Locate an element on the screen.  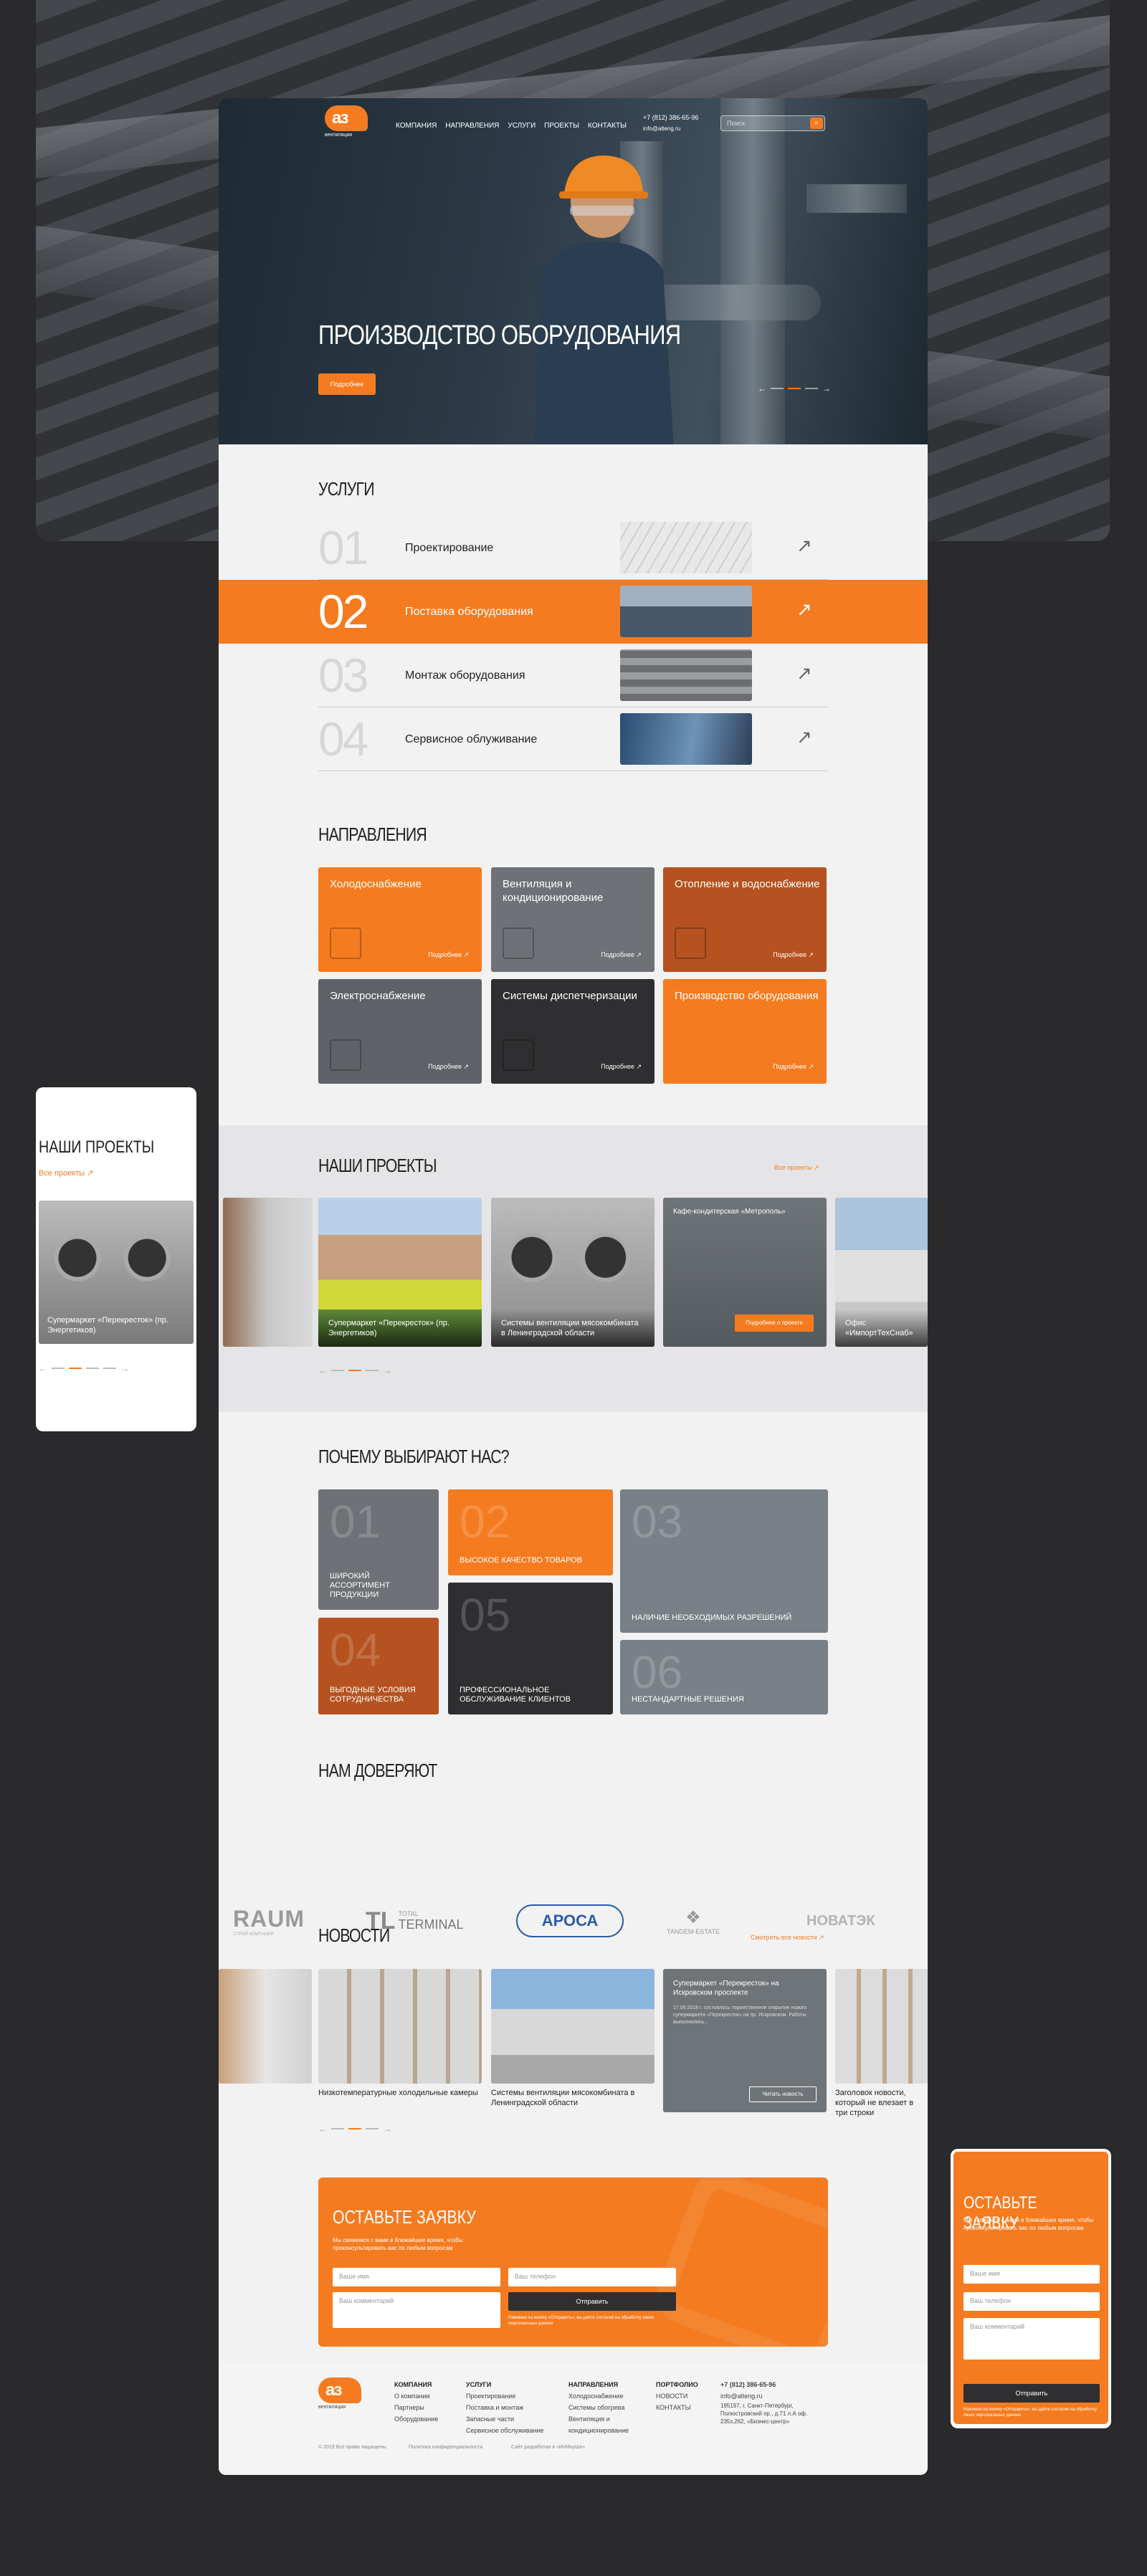
nav-services: УСЛУГИ is located at coordinates (522, 126).